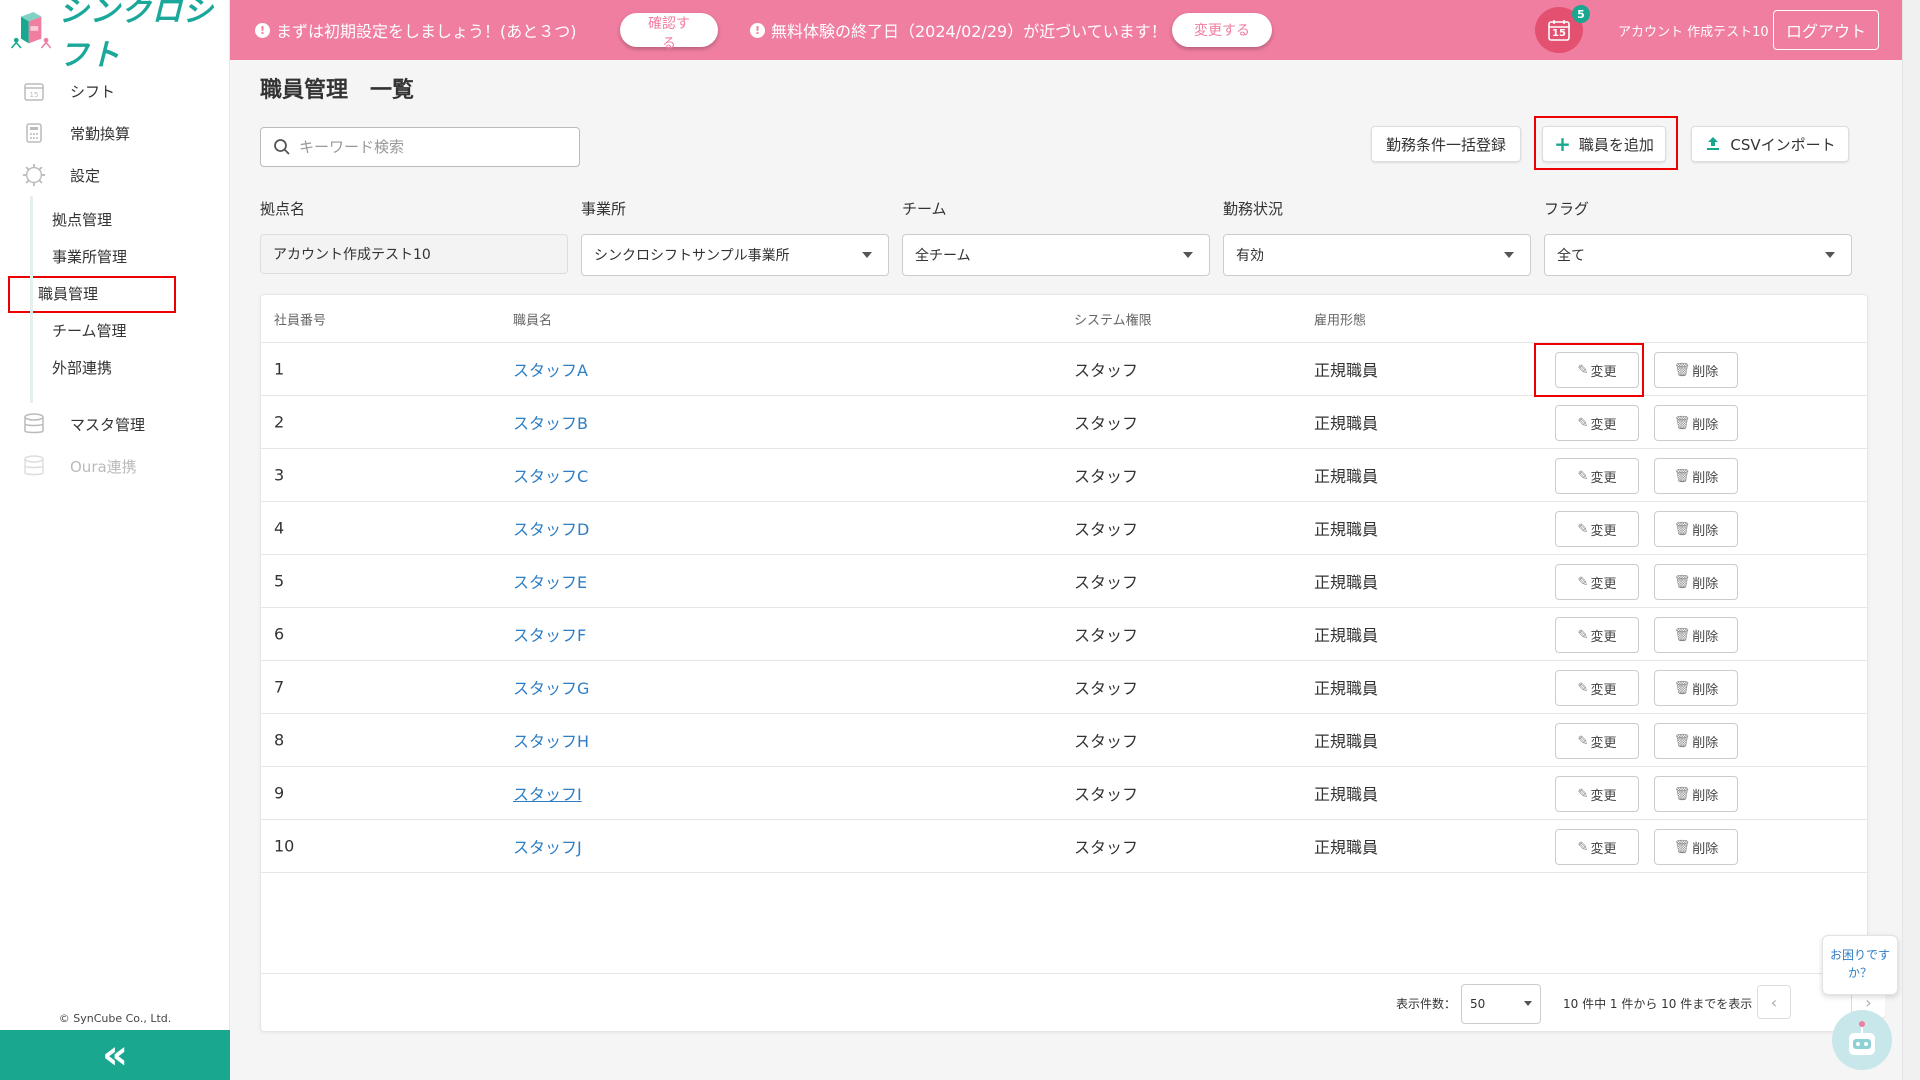 The image size is (1920, 1080). What do you see at coordinates (279, 528) in the screenshot?
I see `staff-number: 4` at bounding box center [279, 528].